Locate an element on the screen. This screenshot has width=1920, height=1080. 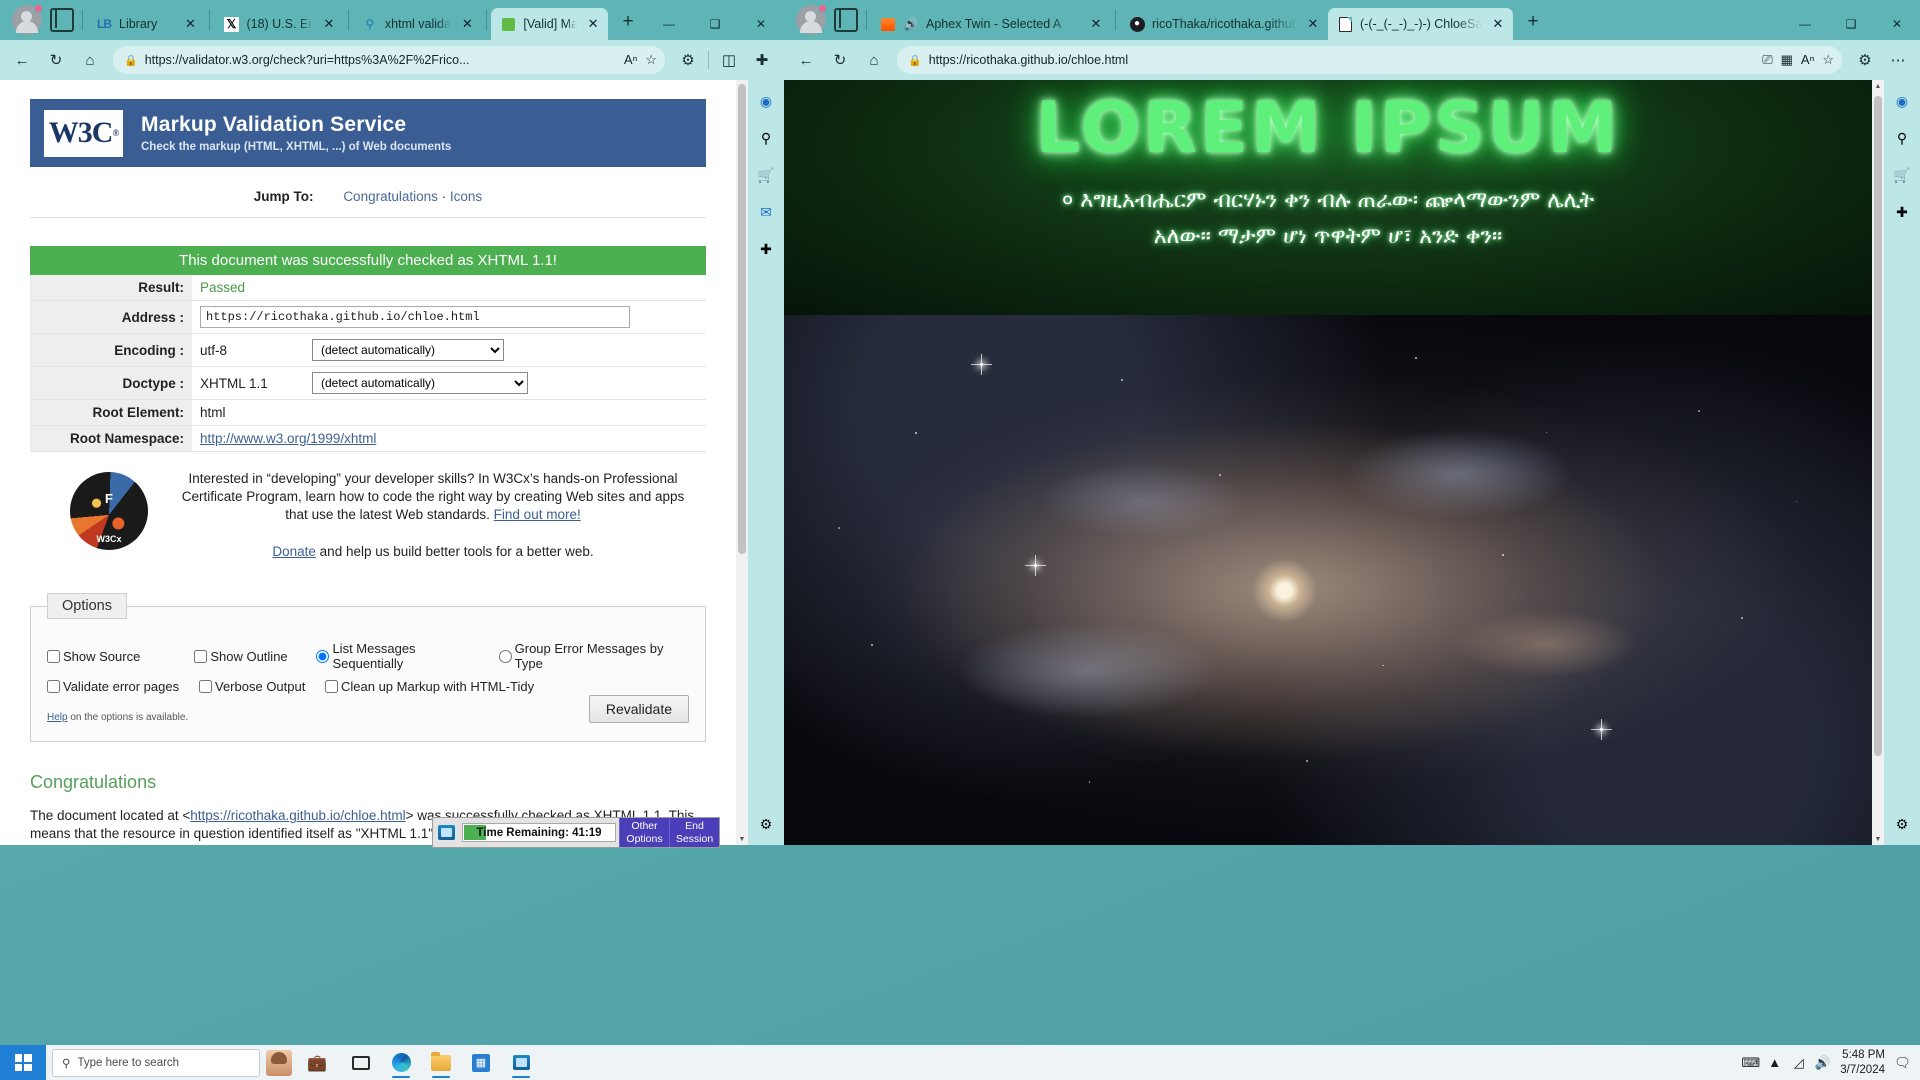
tab-chloe-sample: (-(-_(-_-)_-)-) ChloeSample (-( ✕ is located at coordinates (1420, 24).